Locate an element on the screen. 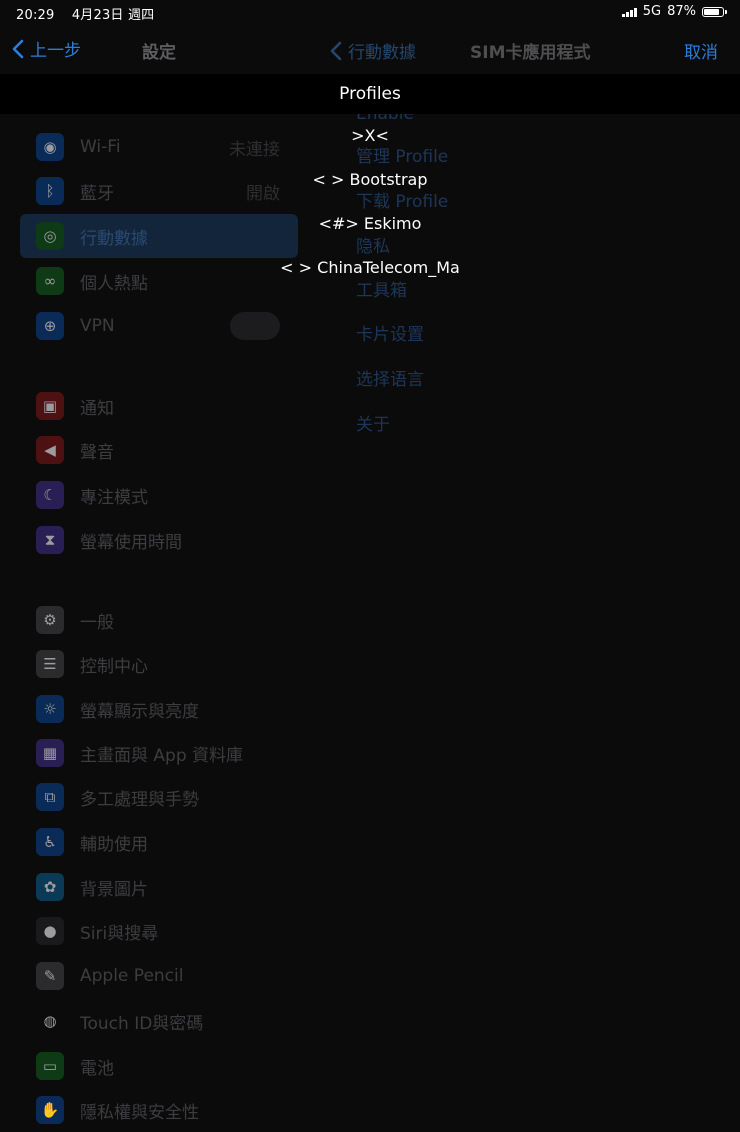 This screenshot has height=1132, width=740. back-button: 上一步 is located at coordinates (46, 48).